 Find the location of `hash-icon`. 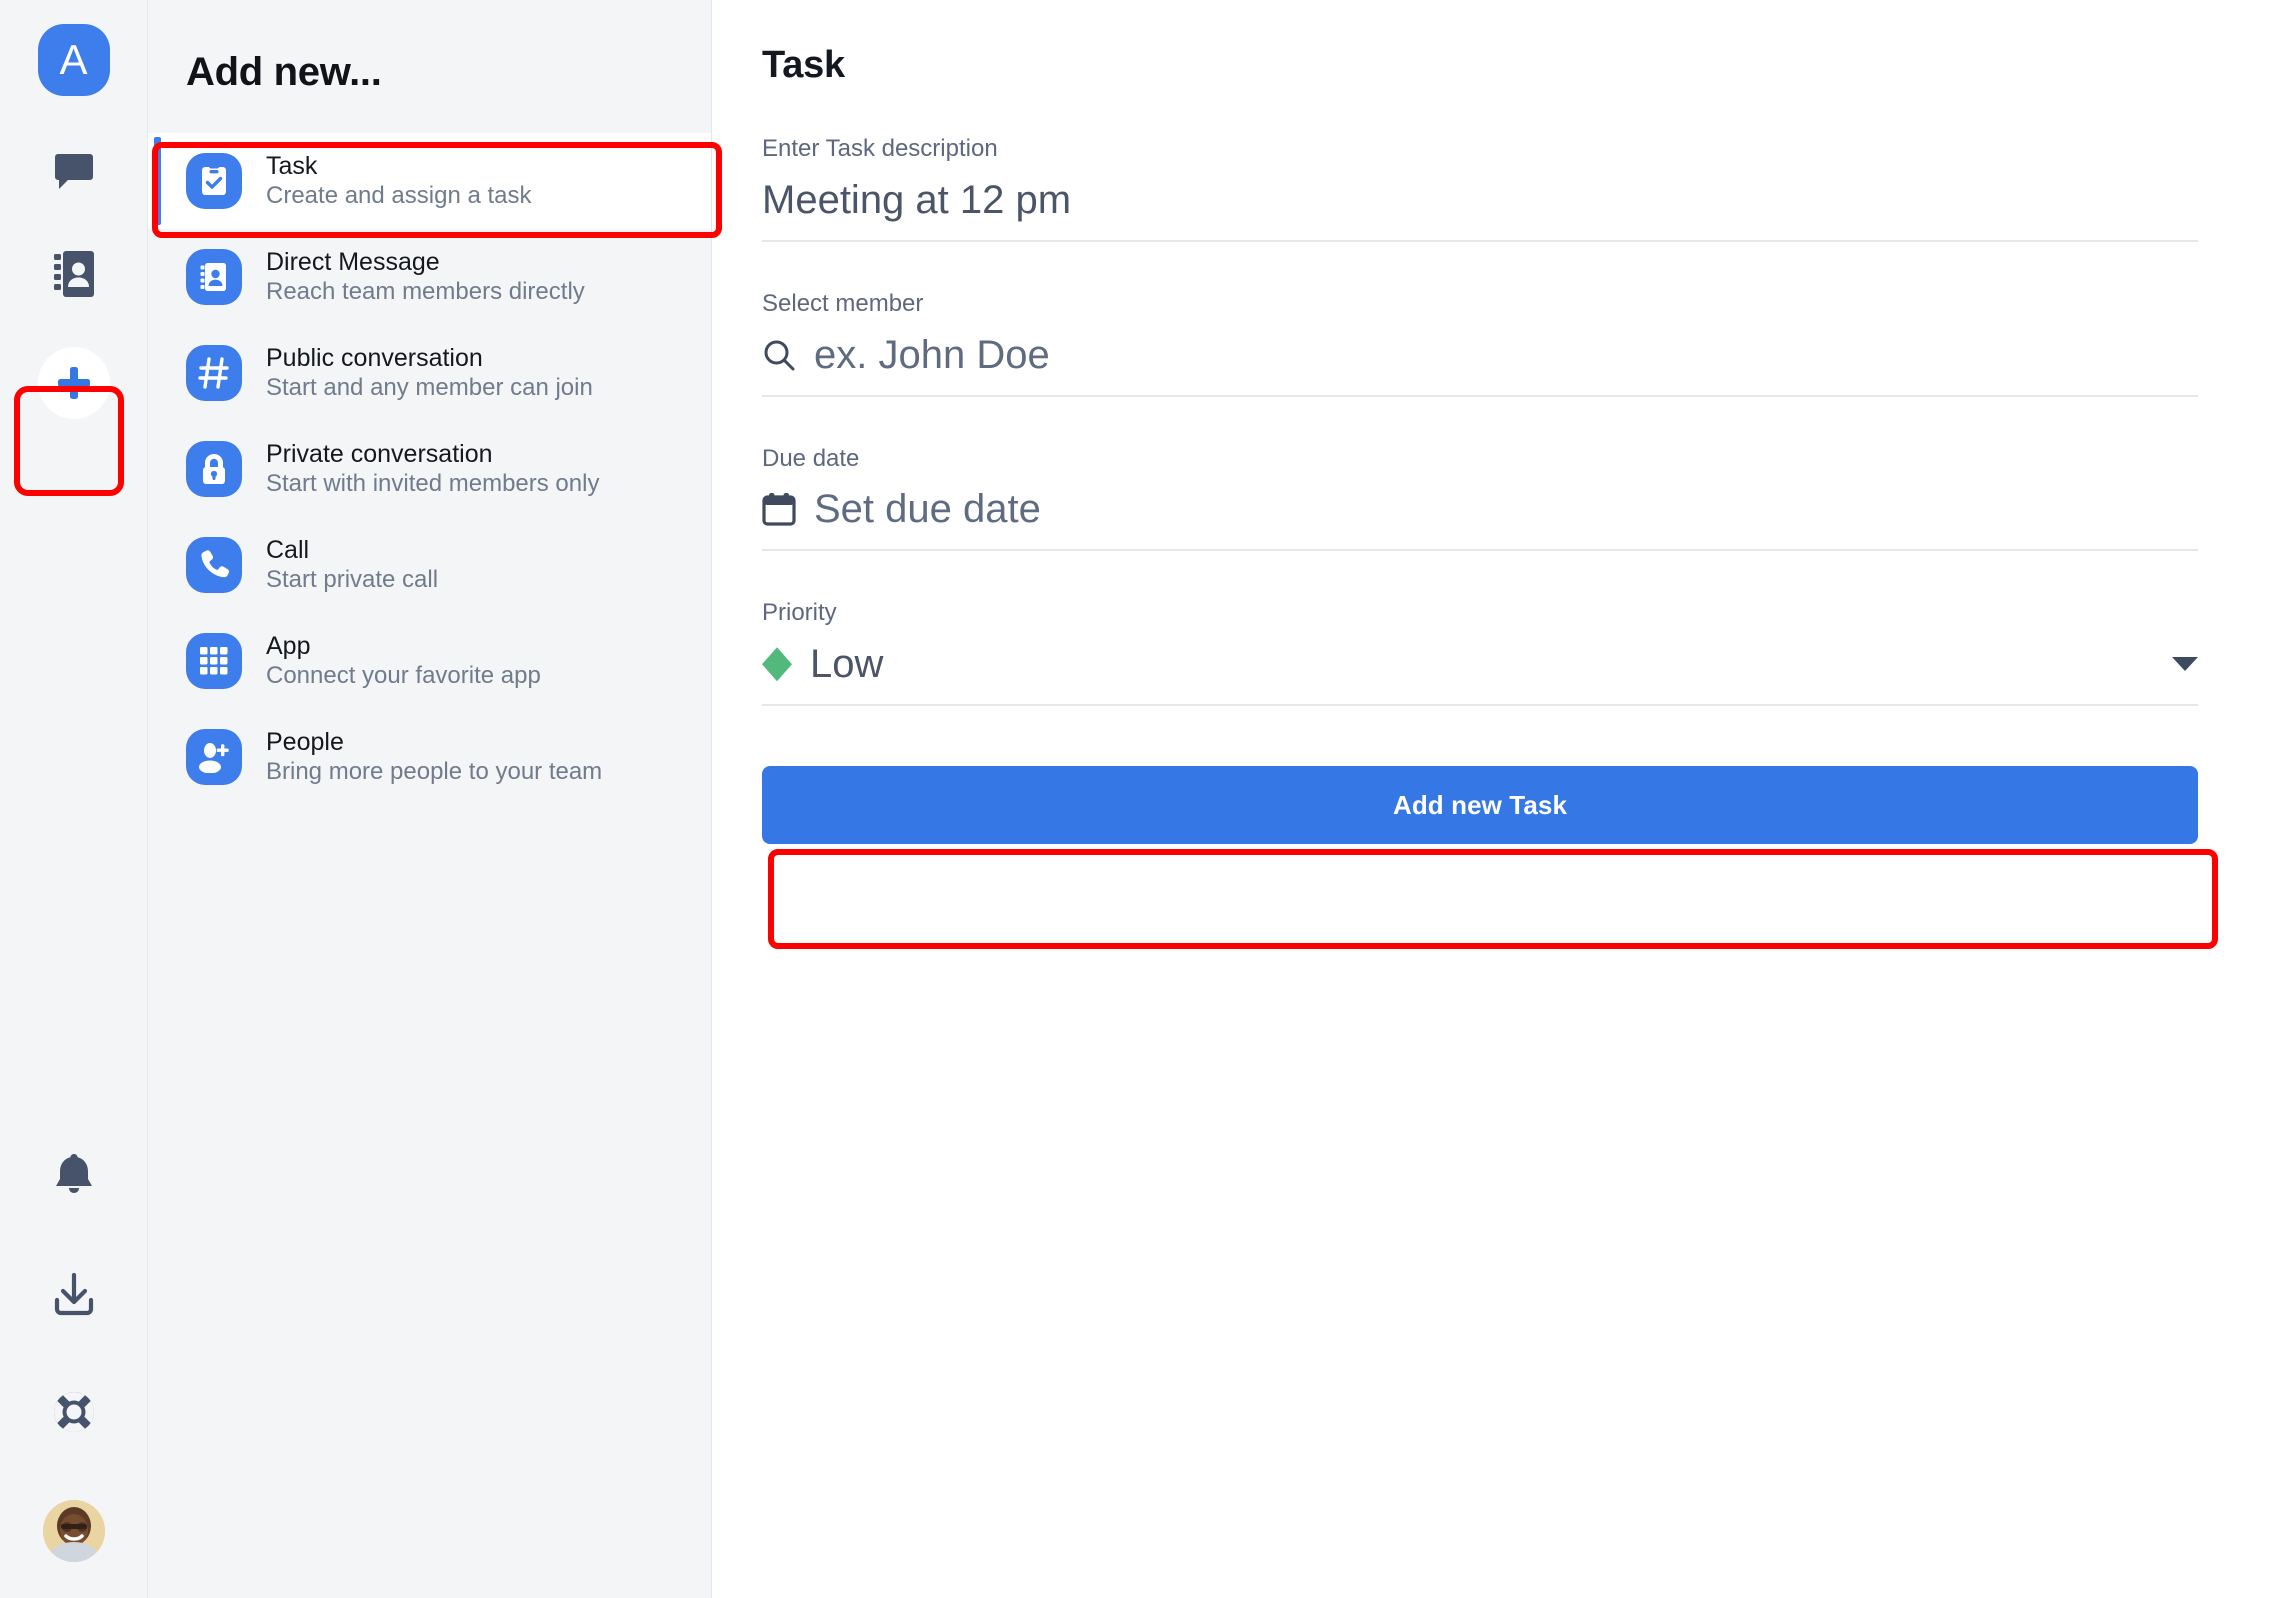

hash-icon is located at coordinates (214, 373).